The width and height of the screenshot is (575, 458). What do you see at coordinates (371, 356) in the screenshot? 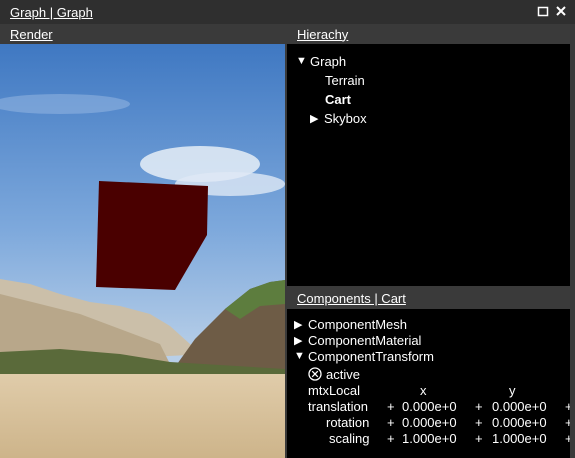
I see `component-label: ComponentTransform` at bounding box center [371, 356].